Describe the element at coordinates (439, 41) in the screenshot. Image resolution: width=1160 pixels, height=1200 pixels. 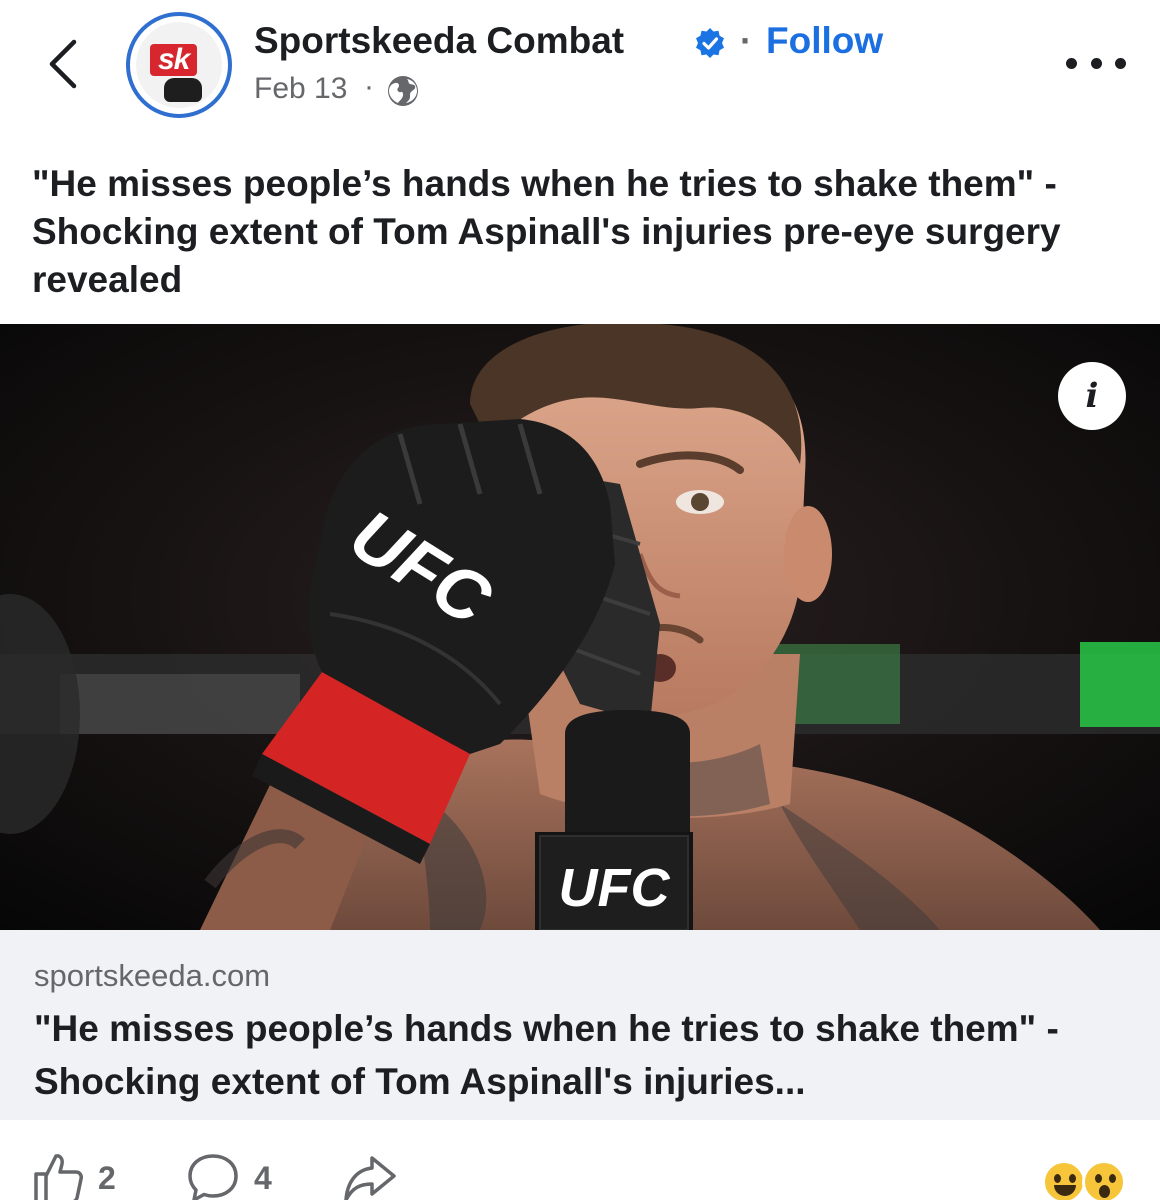
I see `page-name-link: Sportskeeda Combat` at that location.